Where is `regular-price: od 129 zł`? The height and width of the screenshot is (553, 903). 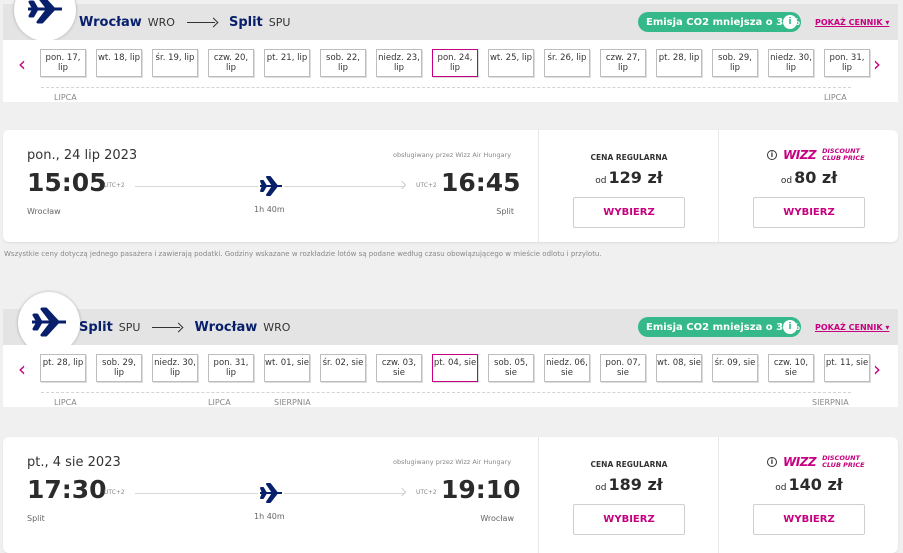 regular-price: od 129 zł is located at coordinates (629, 177).